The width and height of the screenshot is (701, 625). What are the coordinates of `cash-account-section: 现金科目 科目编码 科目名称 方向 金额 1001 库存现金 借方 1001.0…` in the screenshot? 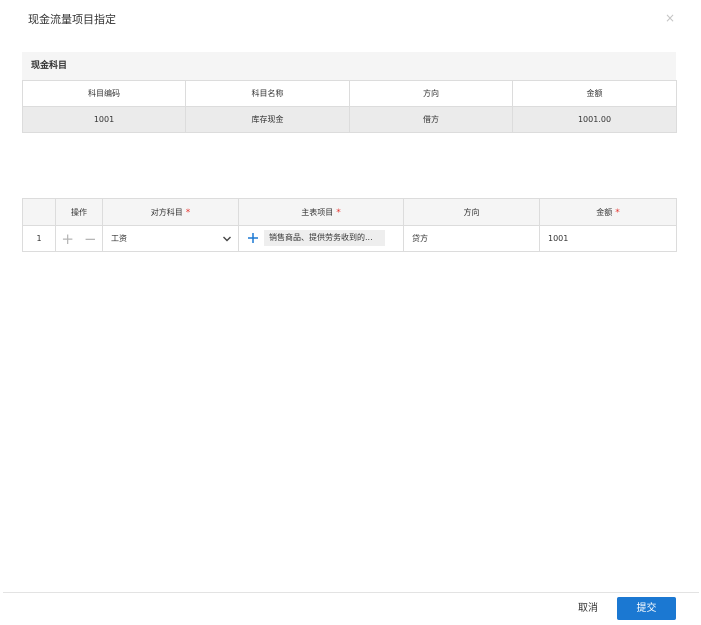 It's located at (349, 92).